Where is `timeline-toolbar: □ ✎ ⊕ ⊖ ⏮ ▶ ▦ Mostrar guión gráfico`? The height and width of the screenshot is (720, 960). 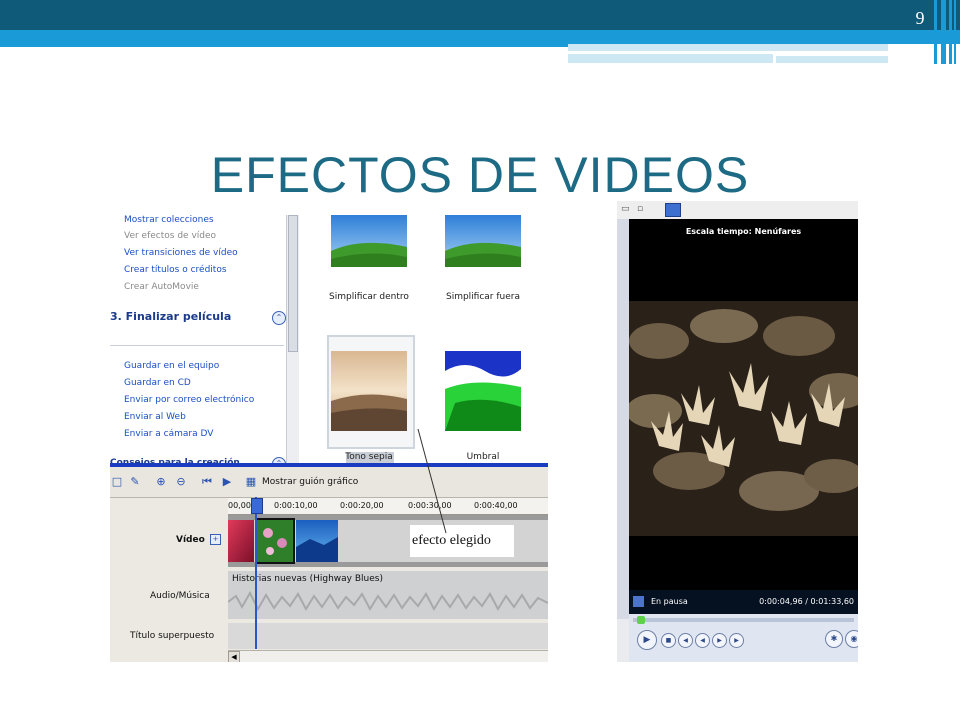
timeline-toolbar: □ ✎ ⊕ ⊖ ⏮ ▶ ▦ Mostrar guión gráfico is located at coordinates (329, 482).